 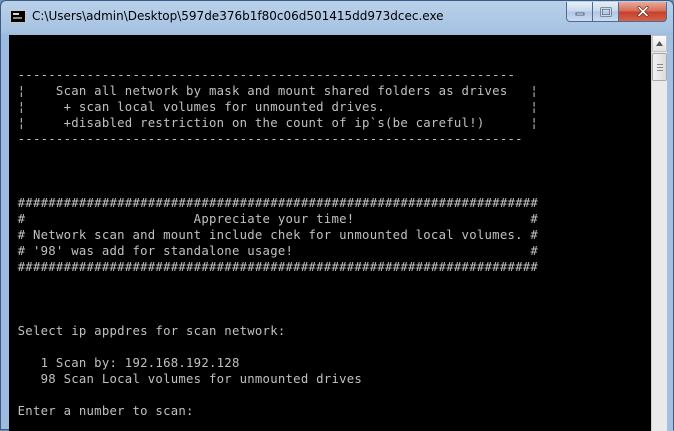 What do you see at coordinates (659, 67) in the screenshot?
I see `scroll-thumb` at bounding box center [659, 67].